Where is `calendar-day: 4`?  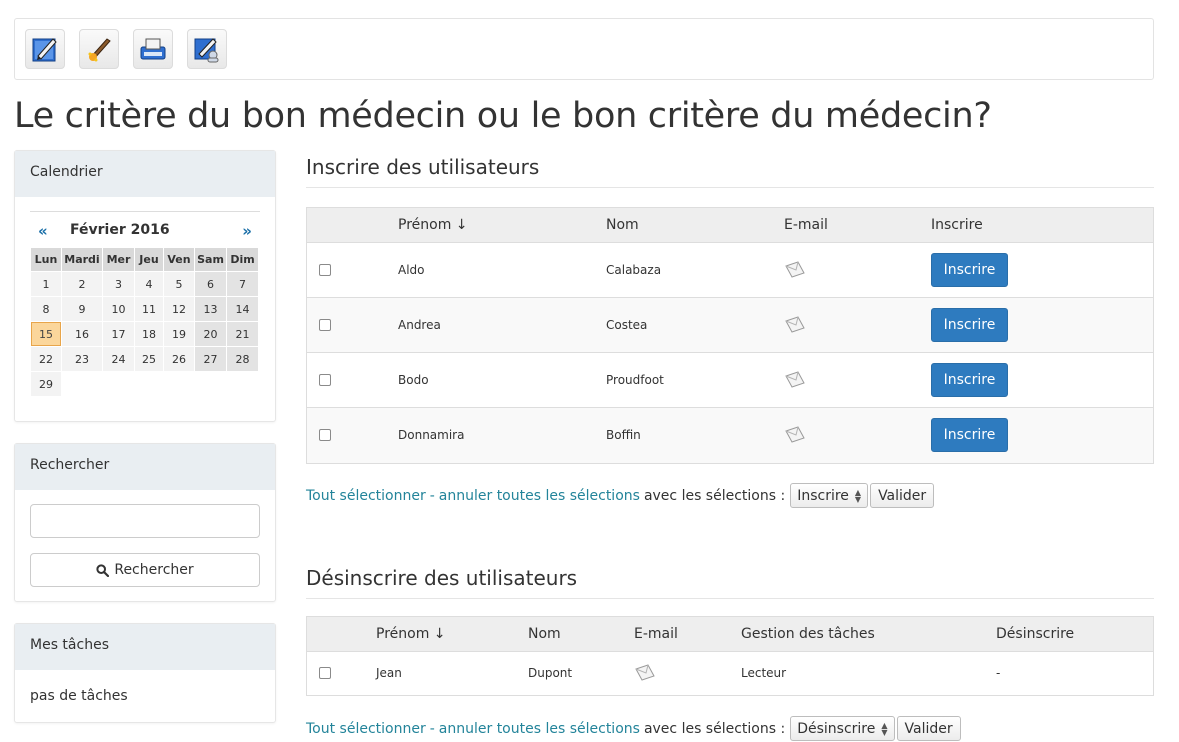
calendar-day: 4 is located at coordinates (149, 284).